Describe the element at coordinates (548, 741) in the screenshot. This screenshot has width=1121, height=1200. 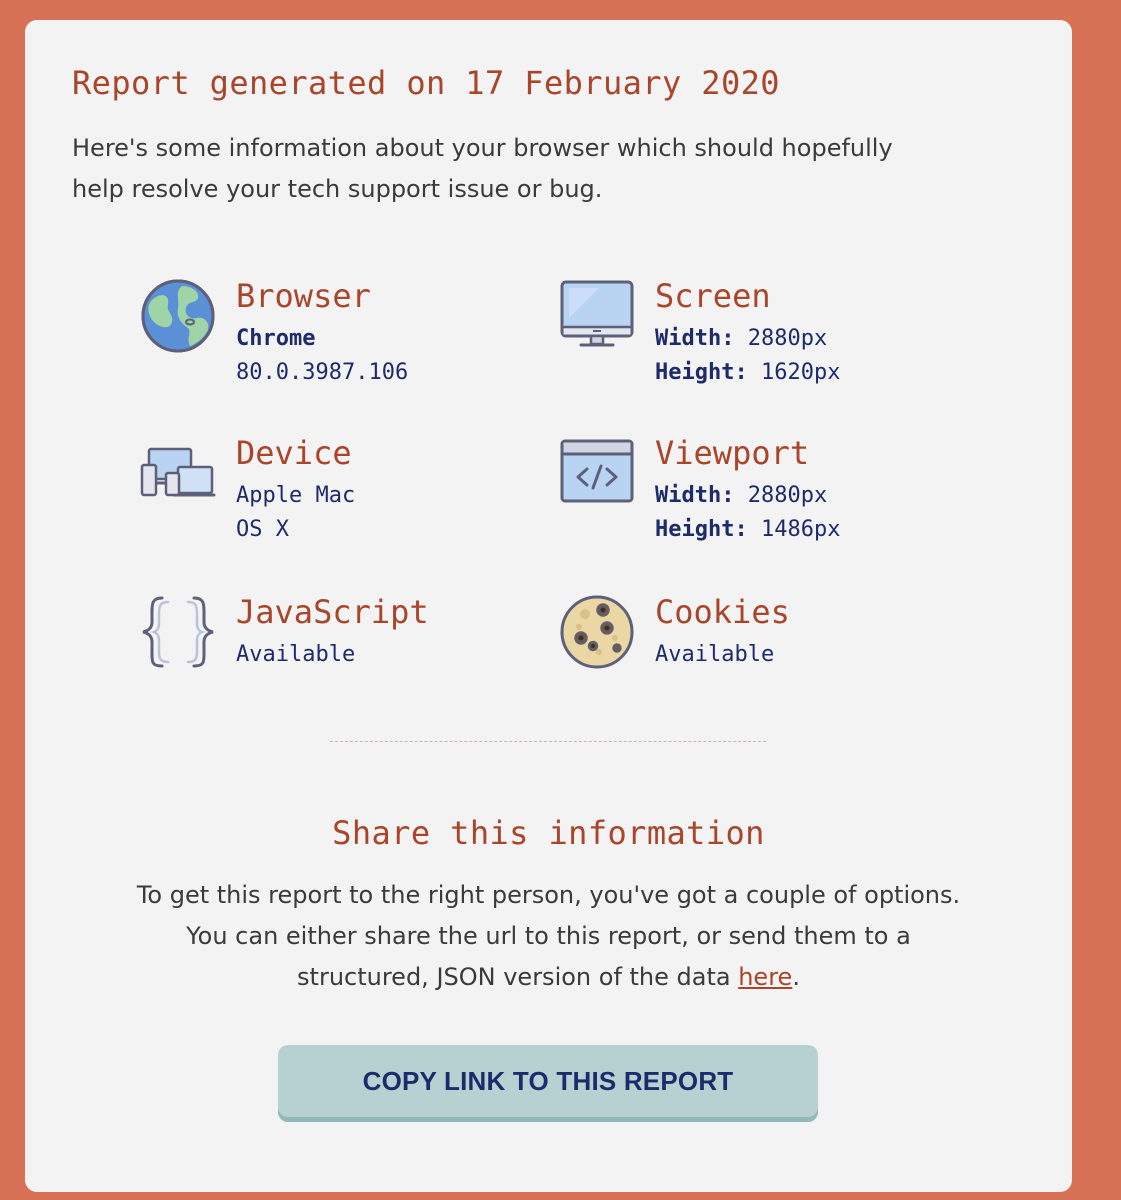
I see `section-divider` at that location.